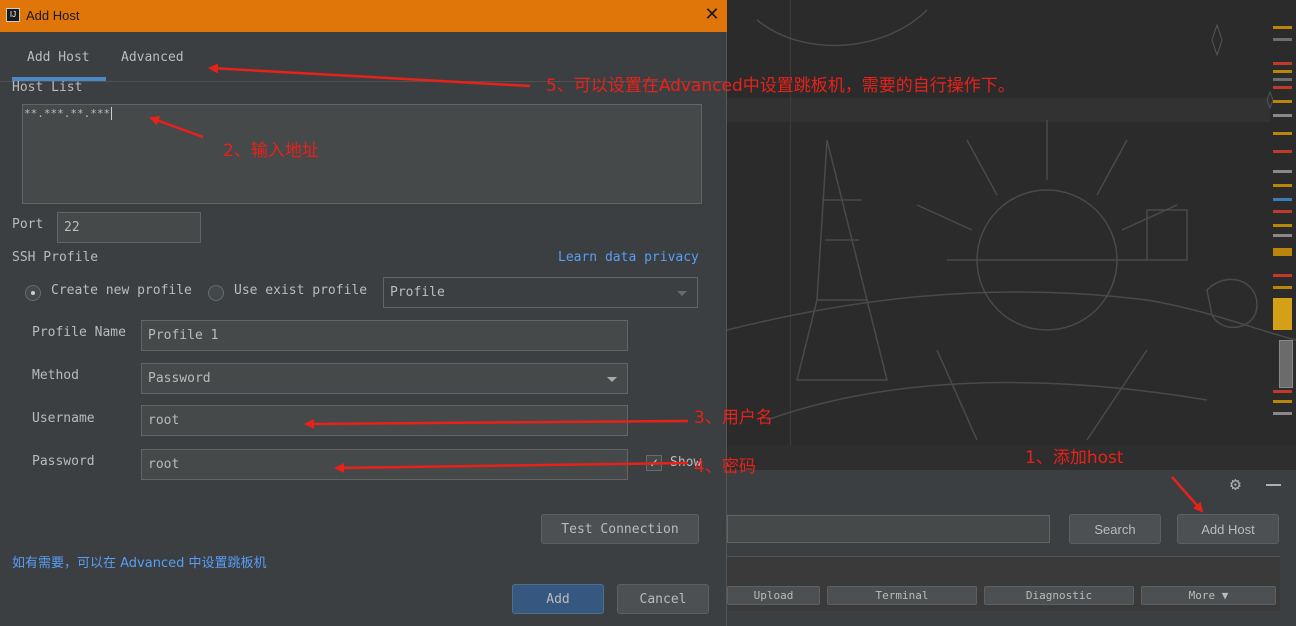 This screenshot has width=1296, height=626. What do you see at coordinates (628, 257) in the screenshot?
I see `learn-data-privacy-link: Learn data privacy` at bounding box center [628, 257].